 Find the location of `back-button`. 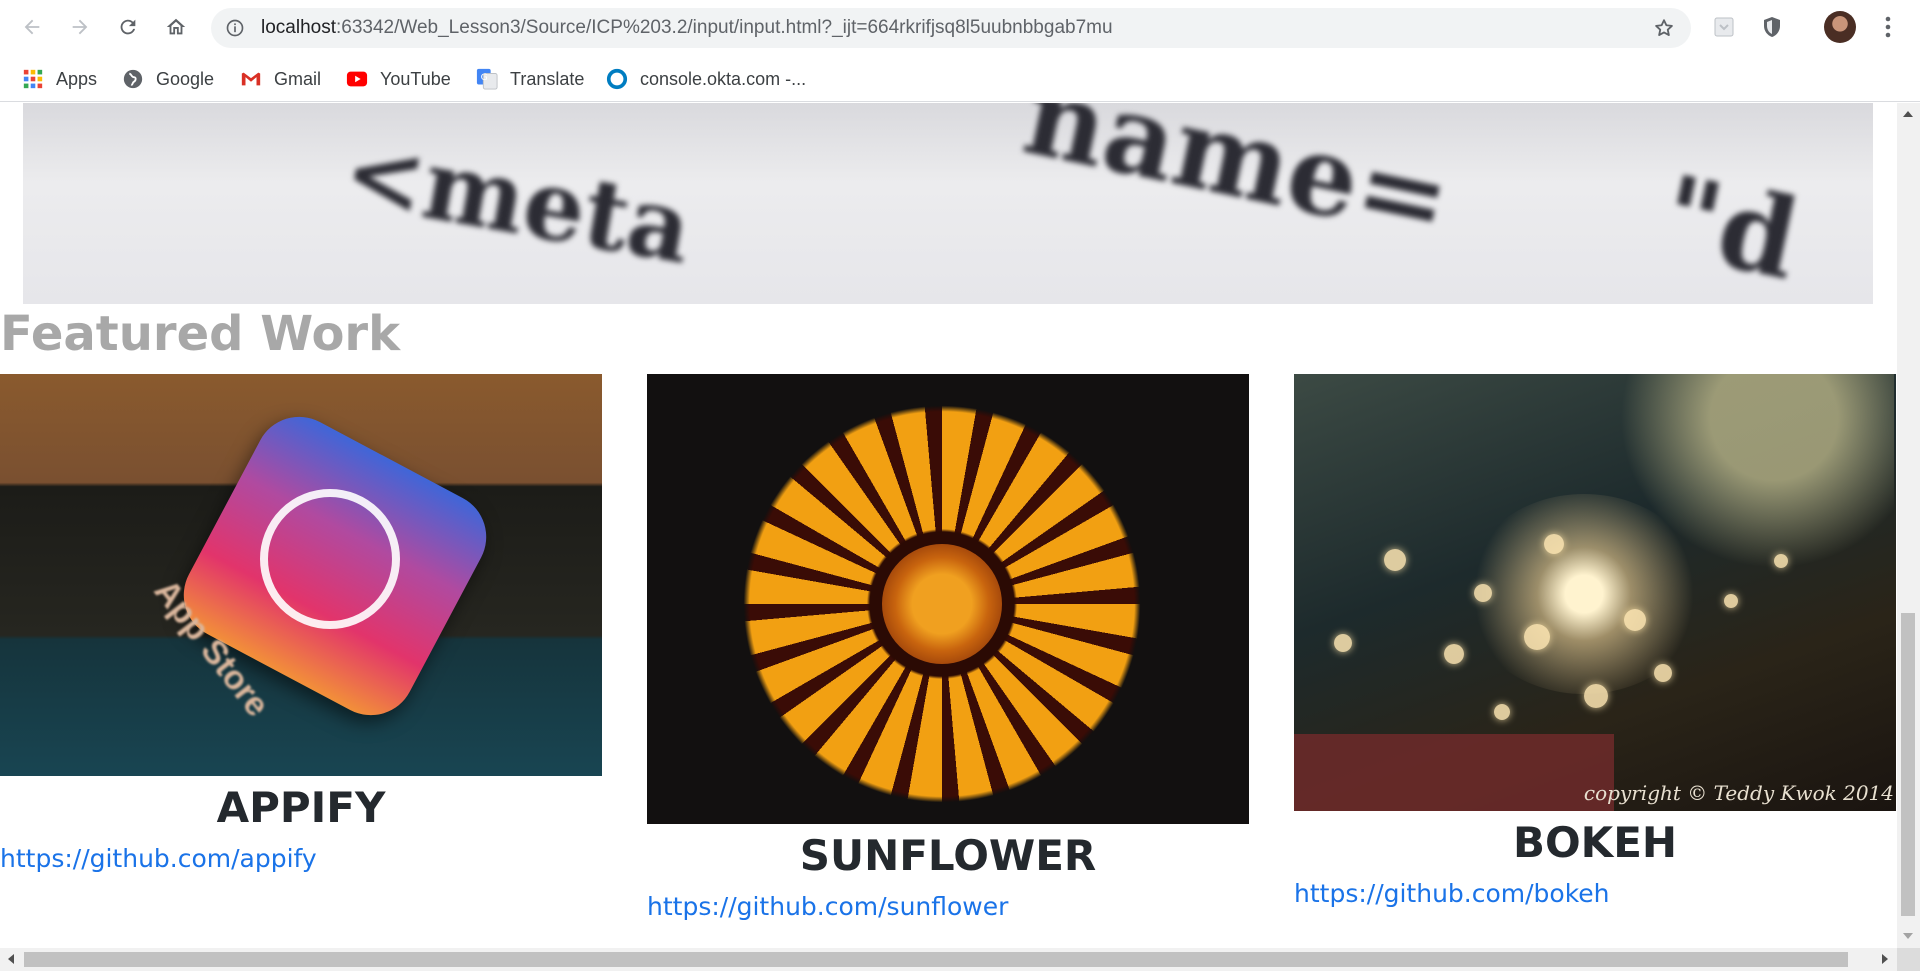

back-button is located at coordinates (32, 27).